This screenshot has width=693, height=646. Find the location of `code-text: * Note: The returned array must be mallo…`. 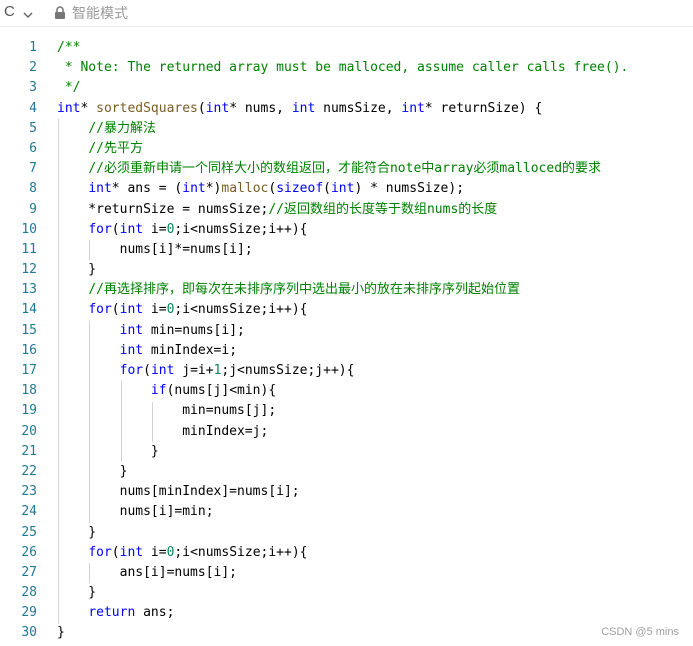

code-text: * Note: The returned array must be mallo… is located at coordinates (343, 68).